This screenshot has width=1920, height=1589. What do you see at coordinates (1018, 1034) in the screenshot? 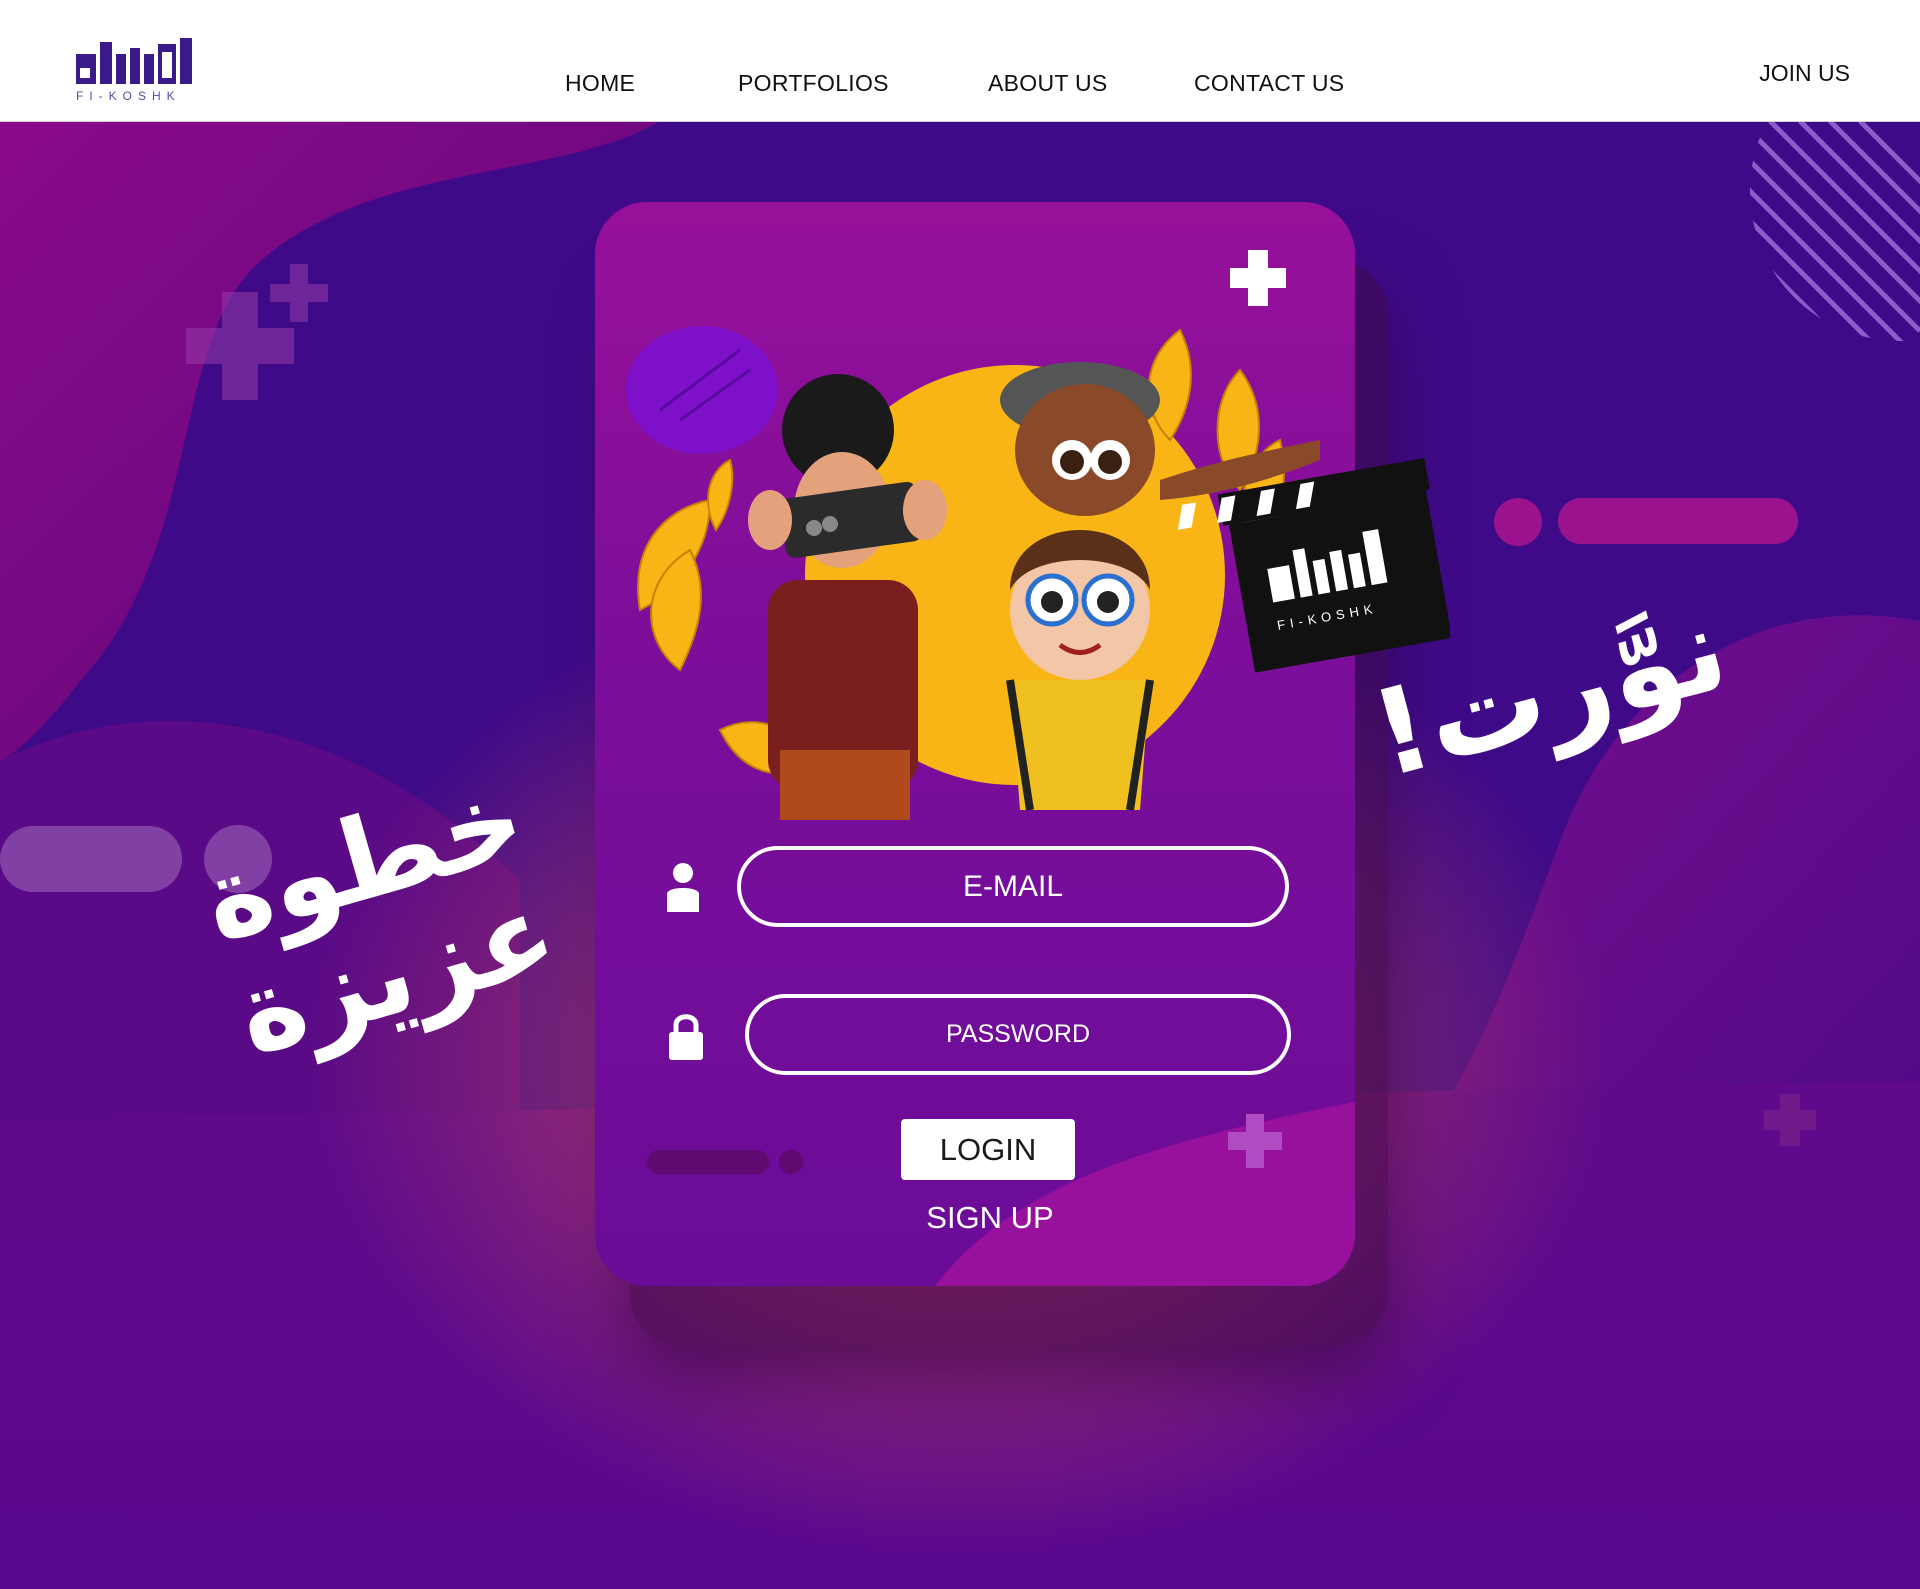
I see `password-field: PASSWORD` at bounding box center [1018, 1034].